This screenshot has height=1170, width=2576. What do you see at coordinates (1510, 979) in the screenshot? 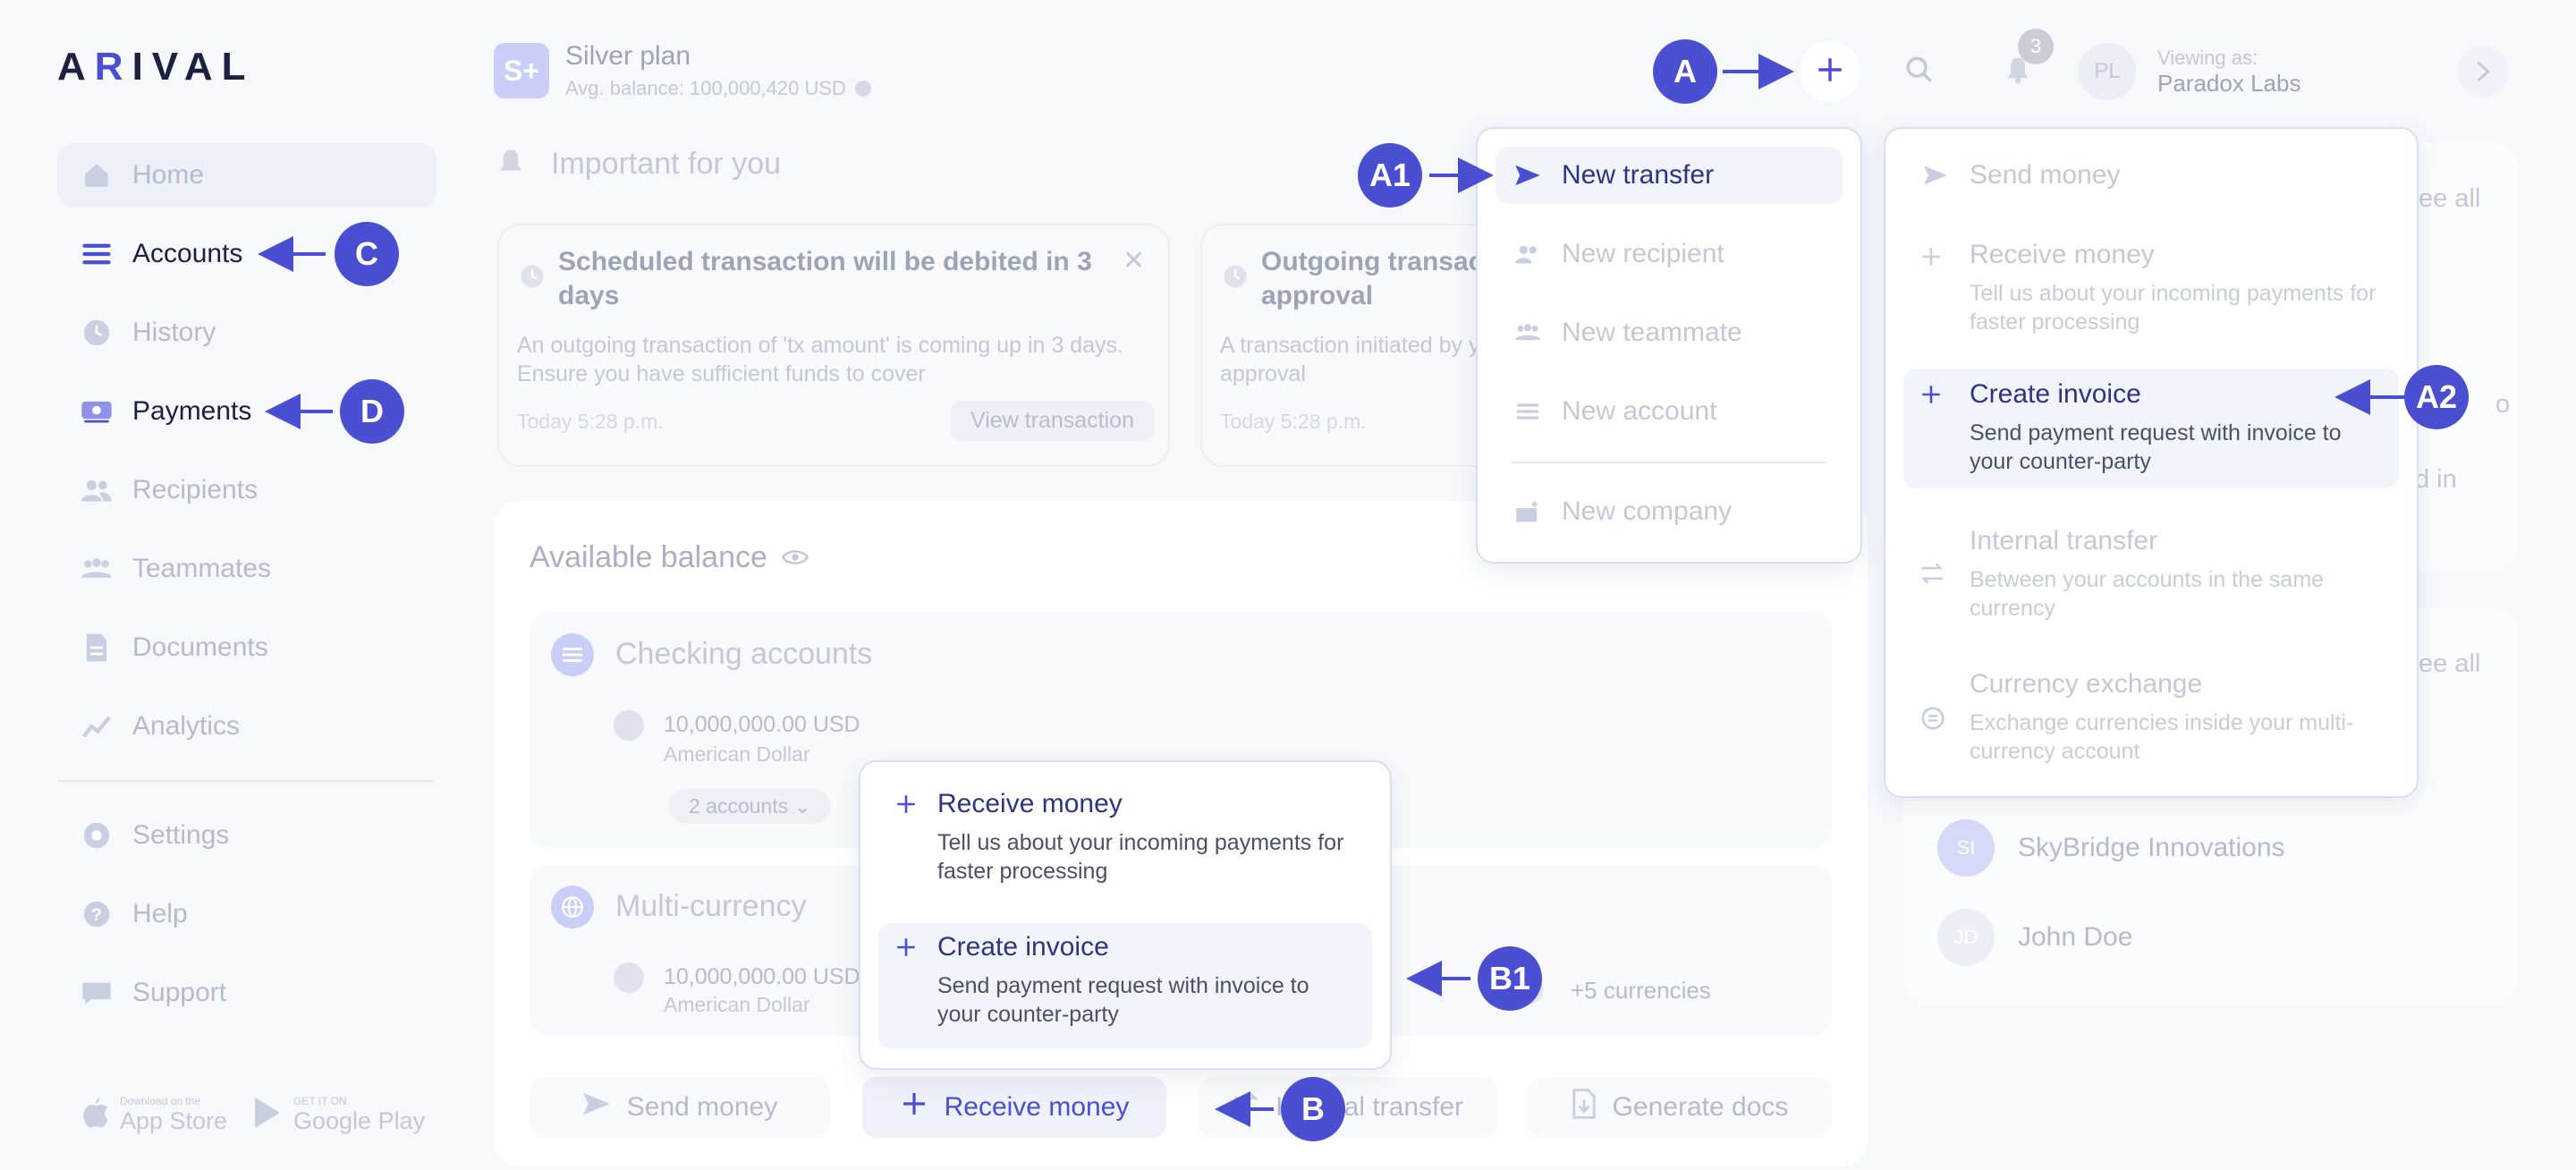
I see `callout-b1: B1` at bounding box center [1510, 979].